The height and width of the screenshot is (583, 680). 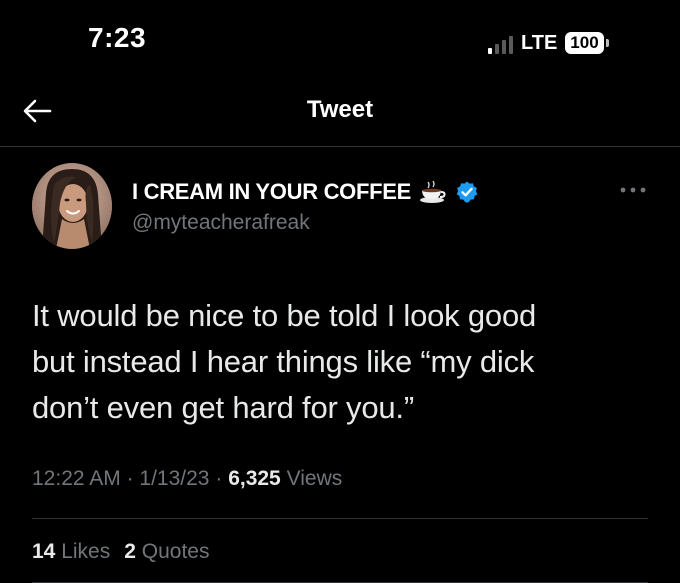 I want to click on header-divider, so click(x=340, y=146).